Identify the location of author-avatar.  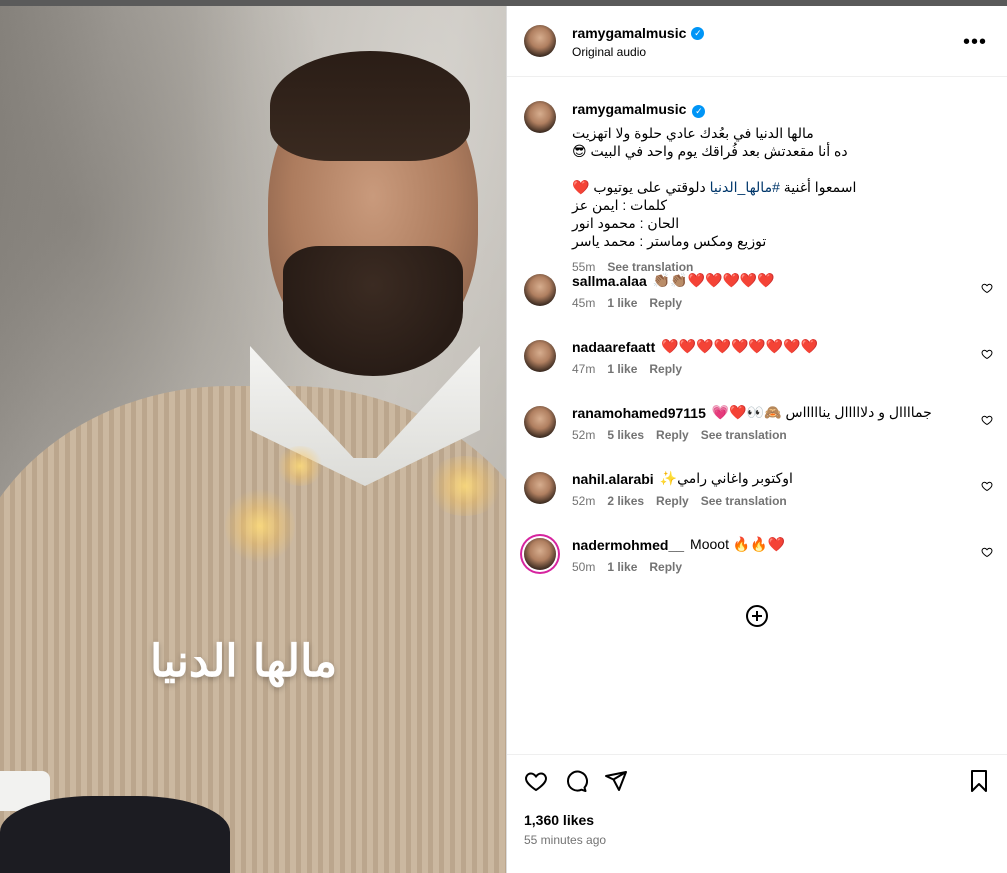
(540, 41).